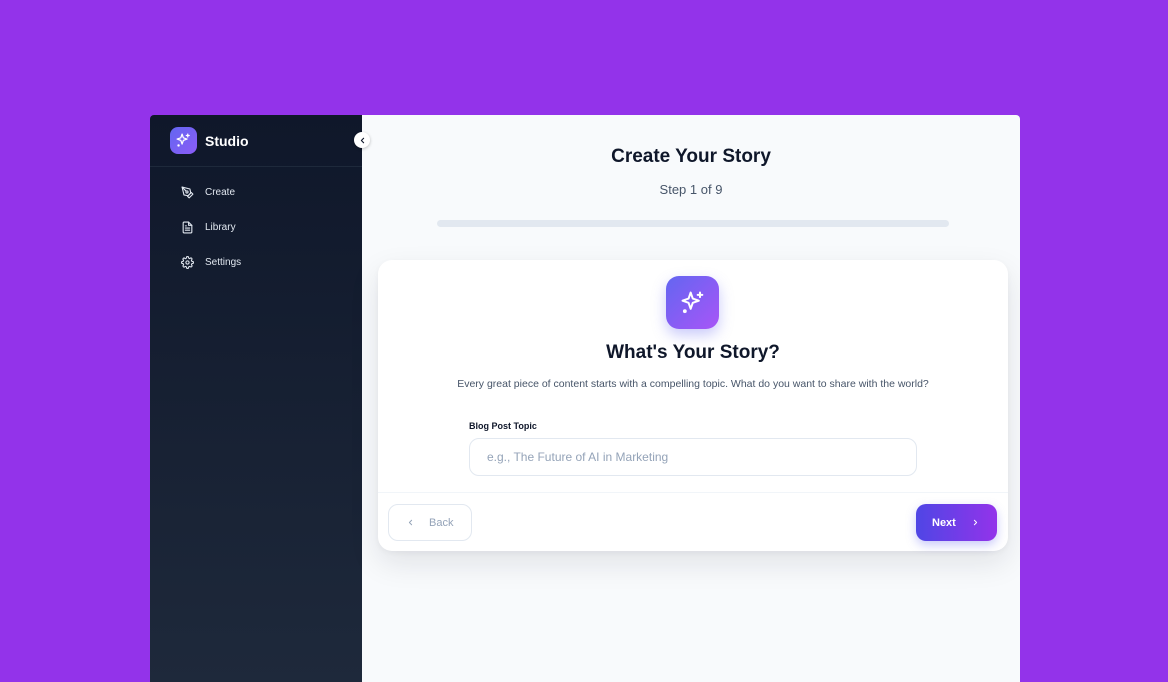 Image resolution: width=1168 pixels, height=682 pixels. I want to click on pen-tool-icon, so click(187, 192).